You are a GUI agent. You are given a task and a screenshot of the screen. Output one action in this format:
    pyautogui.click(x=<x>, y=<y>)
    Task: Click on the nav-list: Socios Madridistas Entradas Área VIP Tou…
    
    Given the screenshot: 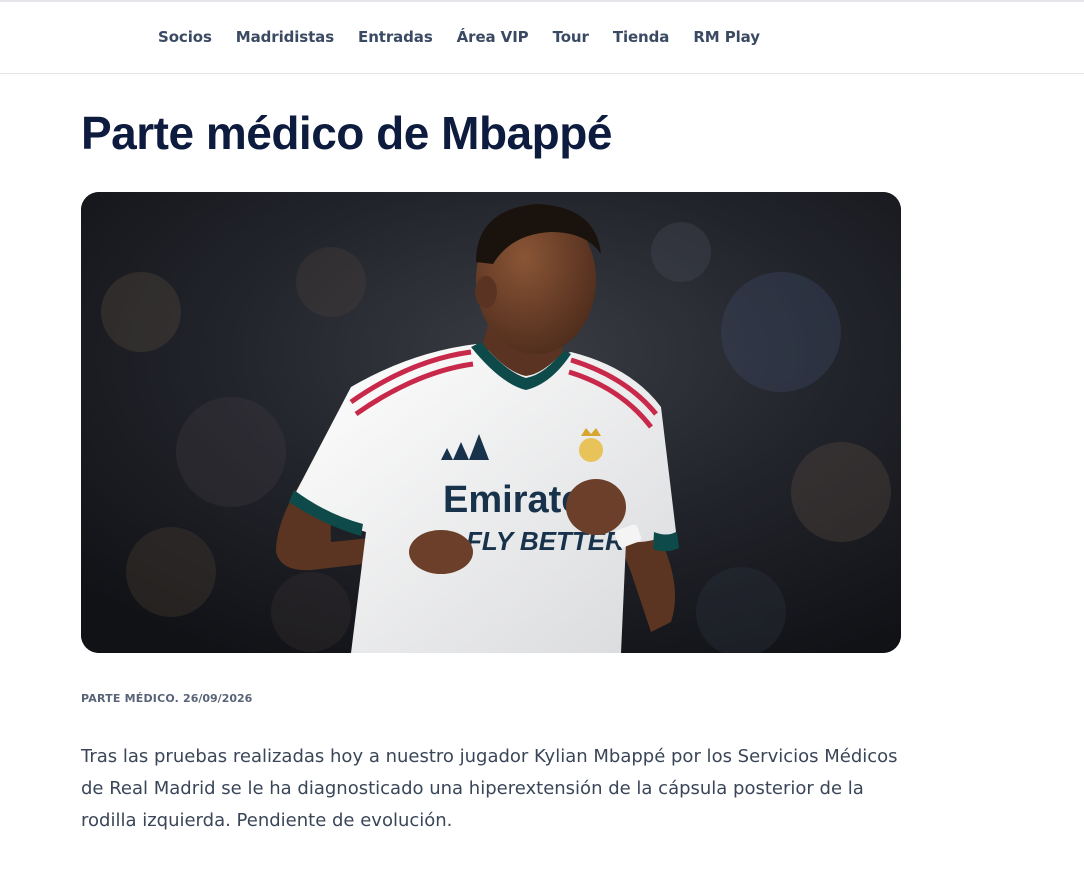 What is the action you would take?
    pyautogui.click(x=459, y=37)
    